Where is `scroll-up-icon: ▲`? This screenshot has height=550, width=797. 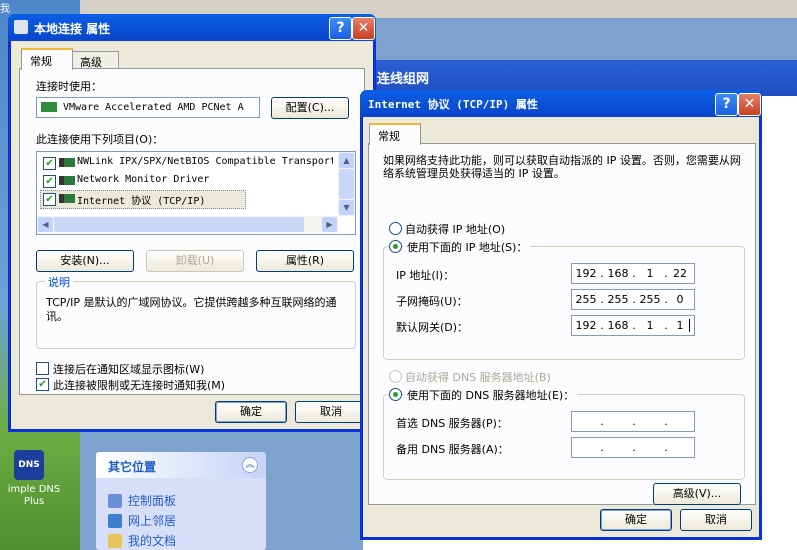 scroll-up-icon: ▲ is located at coordinates (346, 160).